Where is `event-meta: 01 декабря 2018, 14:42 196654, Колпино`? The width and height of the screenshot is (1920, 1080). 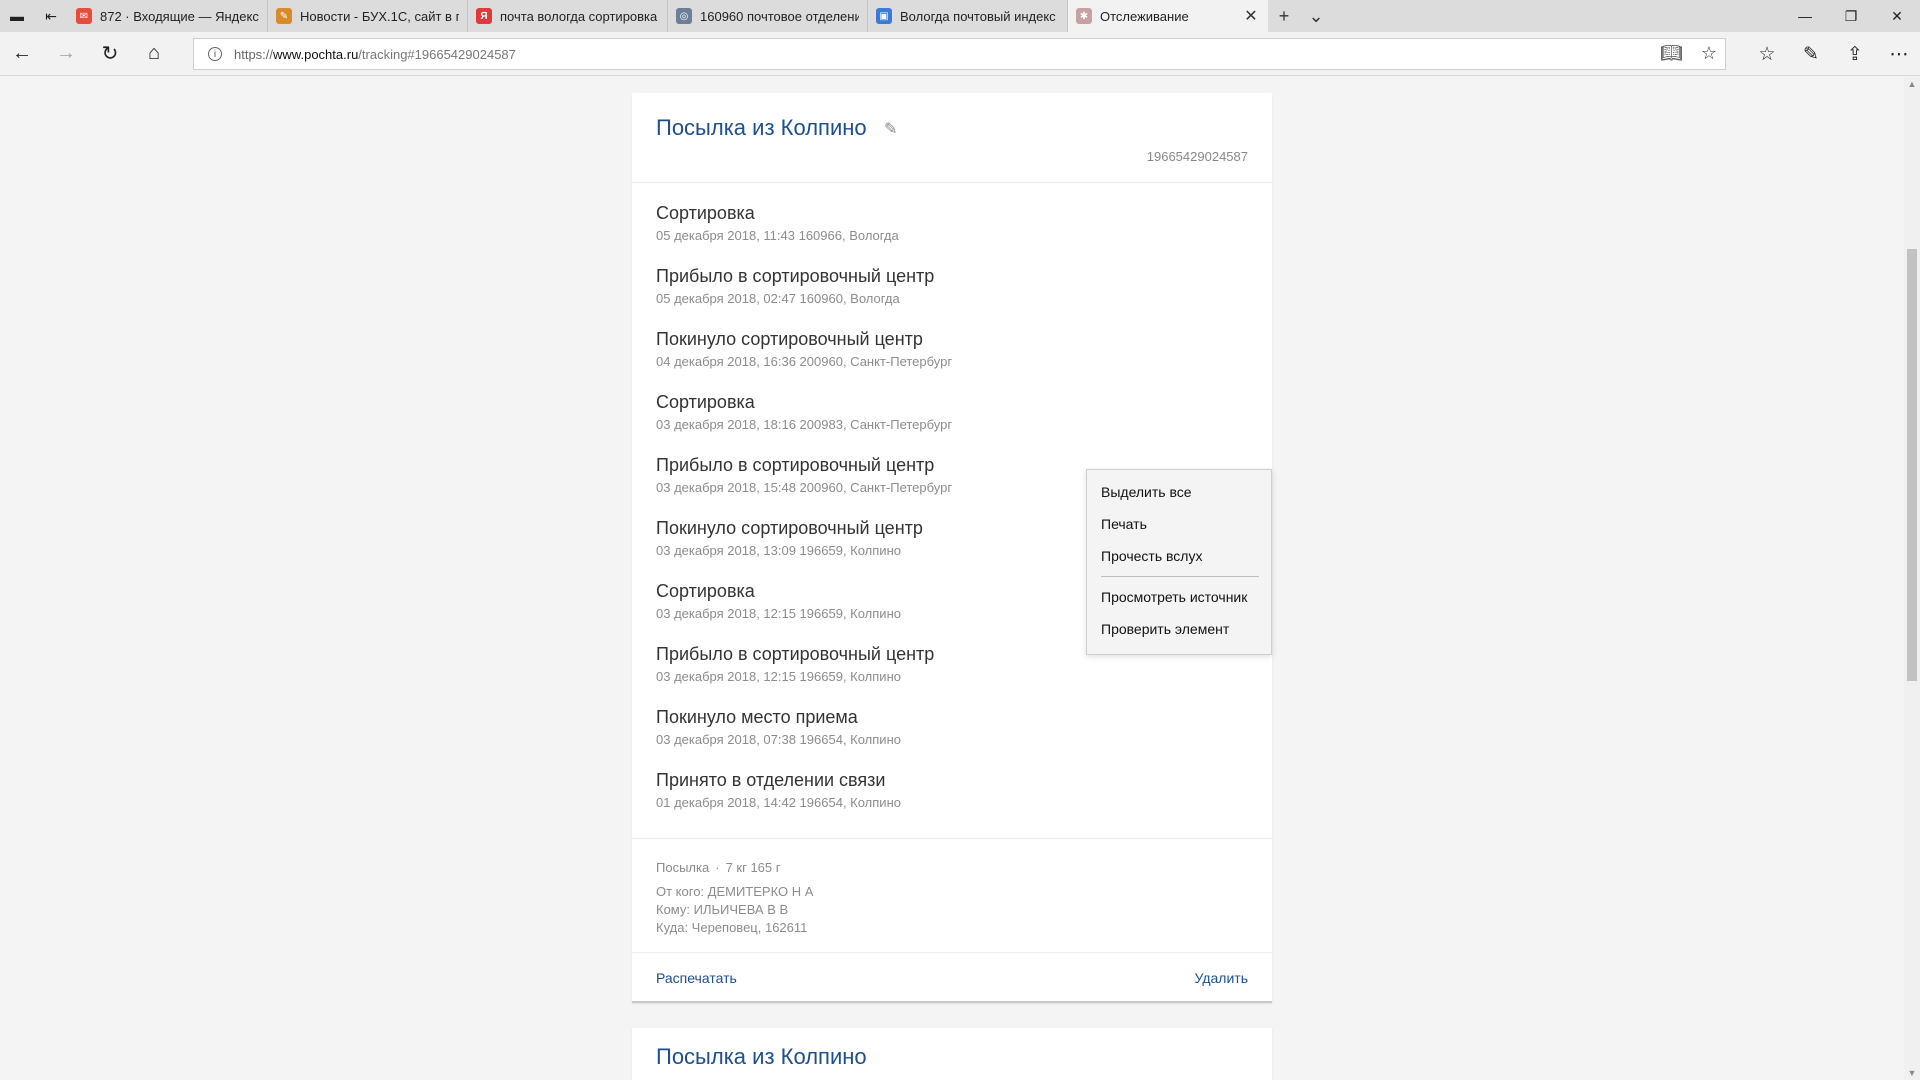
event-meta: 01 декабря 2018, 14:42 196654, Колпино is located at coordinates (778, 802).